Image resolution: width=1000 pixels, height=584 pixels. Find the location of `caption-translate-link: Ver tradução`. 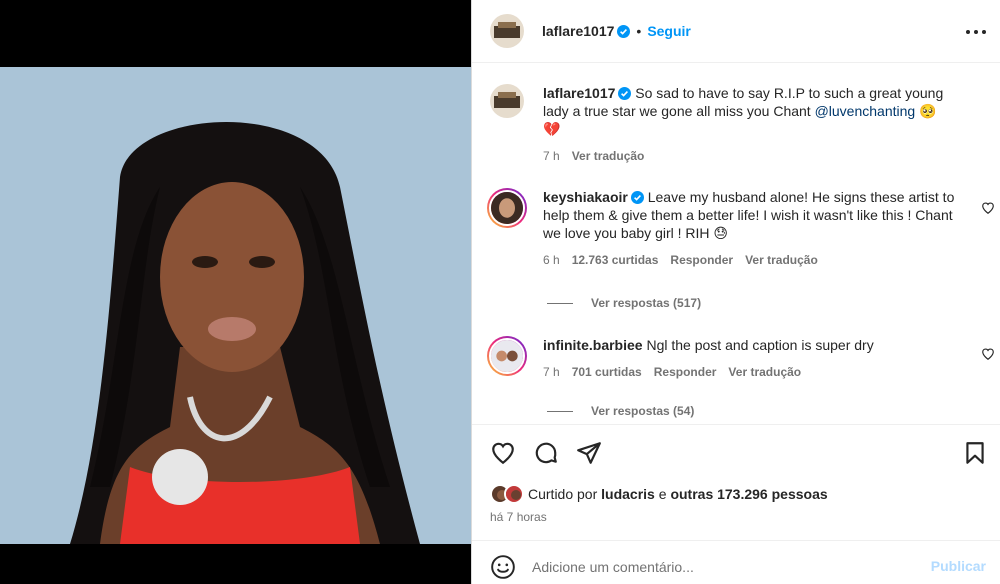

caption-translate-link: Ver tradução is located at coordinates (608, 156).